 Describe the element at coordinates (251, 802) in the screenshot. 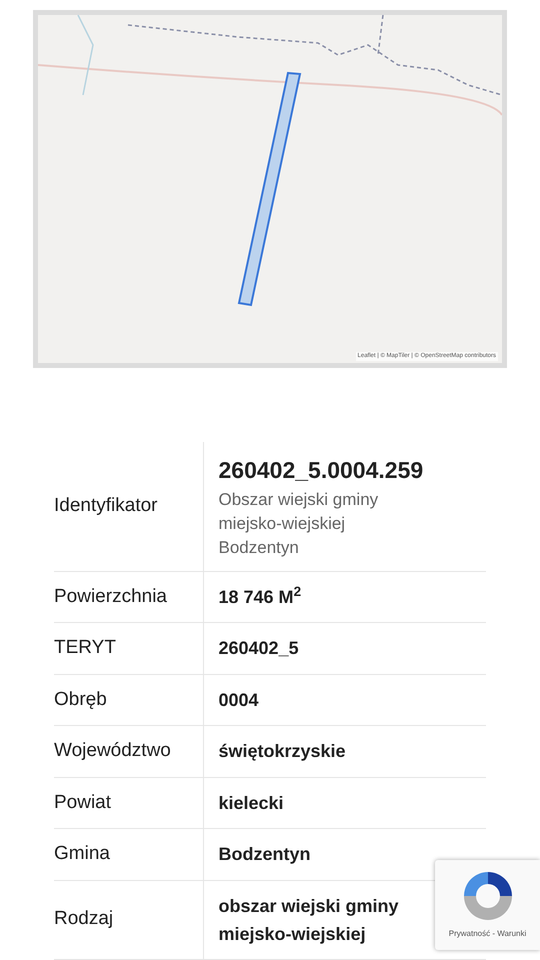

I see `row-value: kielecki` at that location.